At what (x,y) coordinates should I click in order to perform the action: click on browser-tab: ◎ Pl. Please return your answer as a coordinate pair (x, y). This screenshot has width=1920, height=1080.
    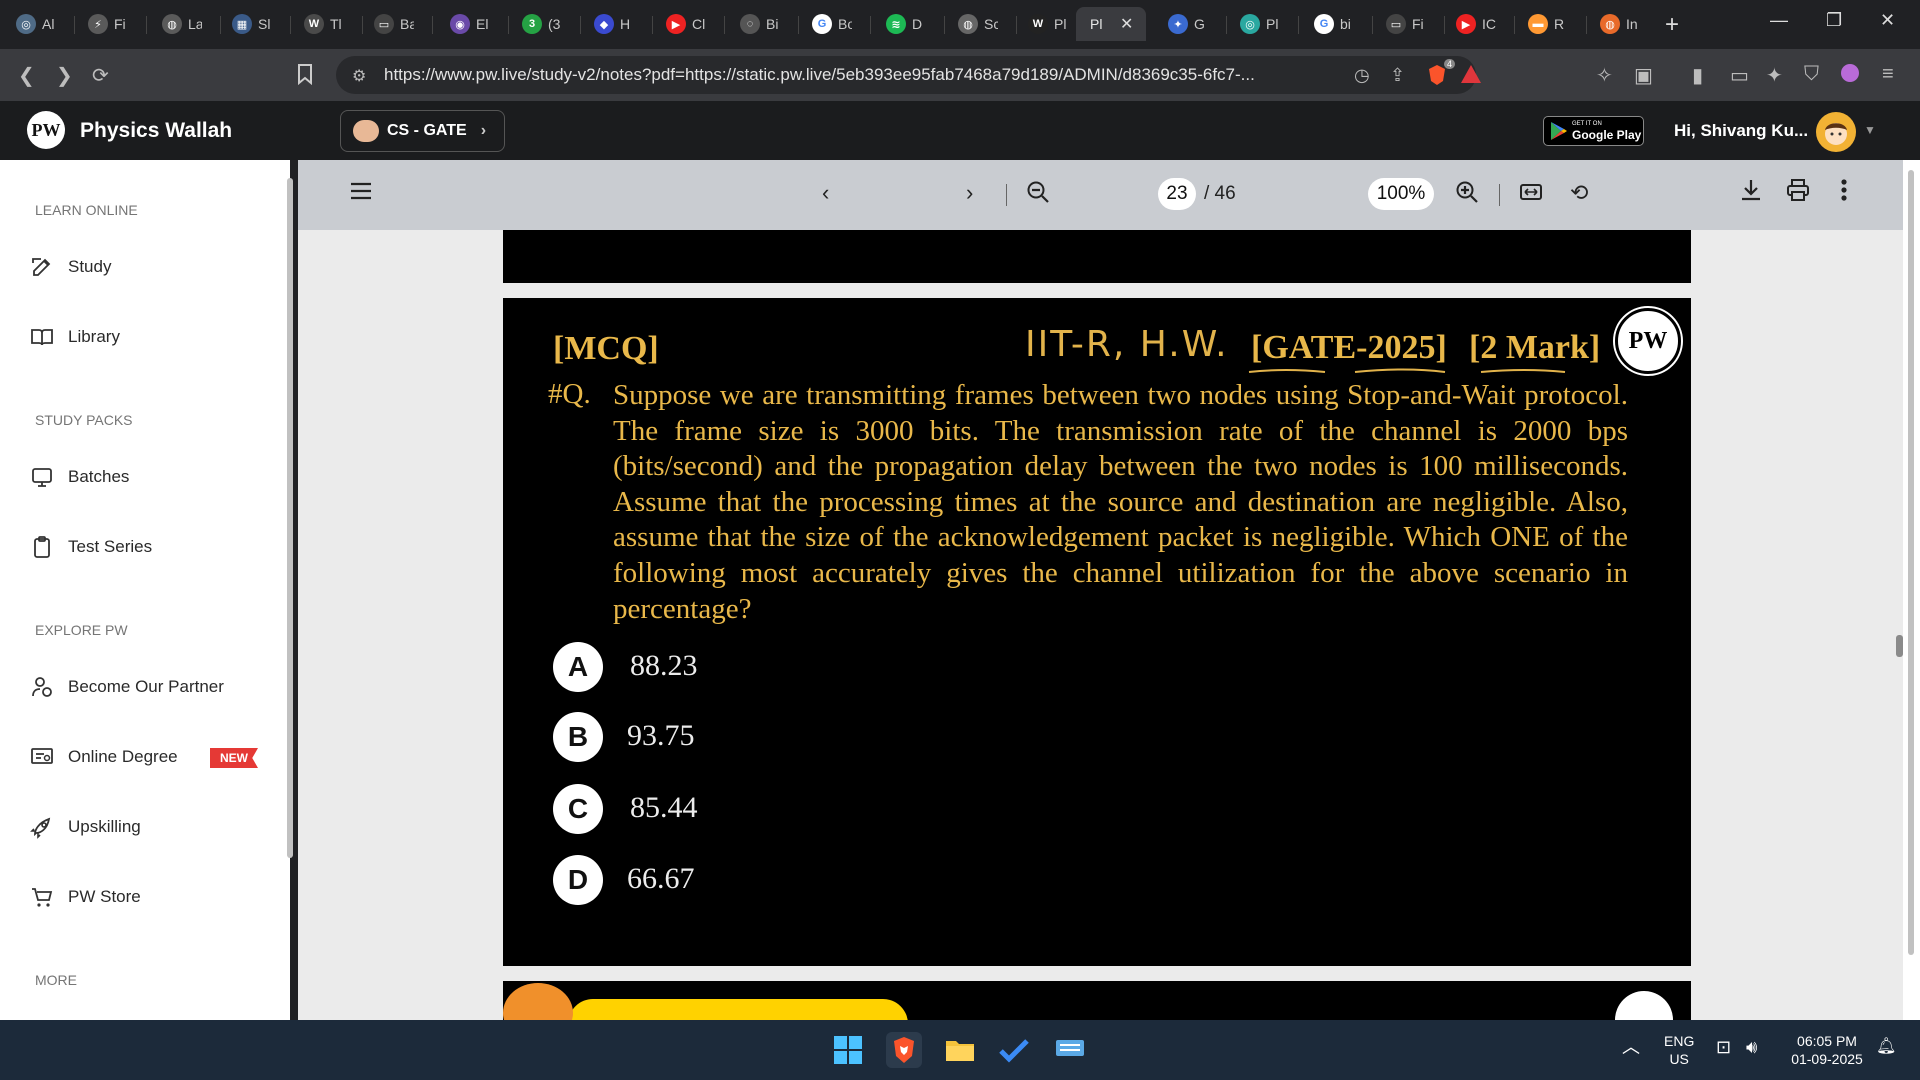
    Looking at the image, I should click on (1259, 24).